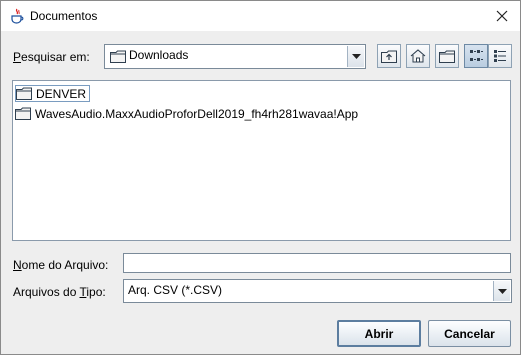 The image size is (521, 355). Describe the element at coordinates (317, 291) in the screenshot. I see `file-type-combo: Arq. CSV (*.CSV)` at that location.